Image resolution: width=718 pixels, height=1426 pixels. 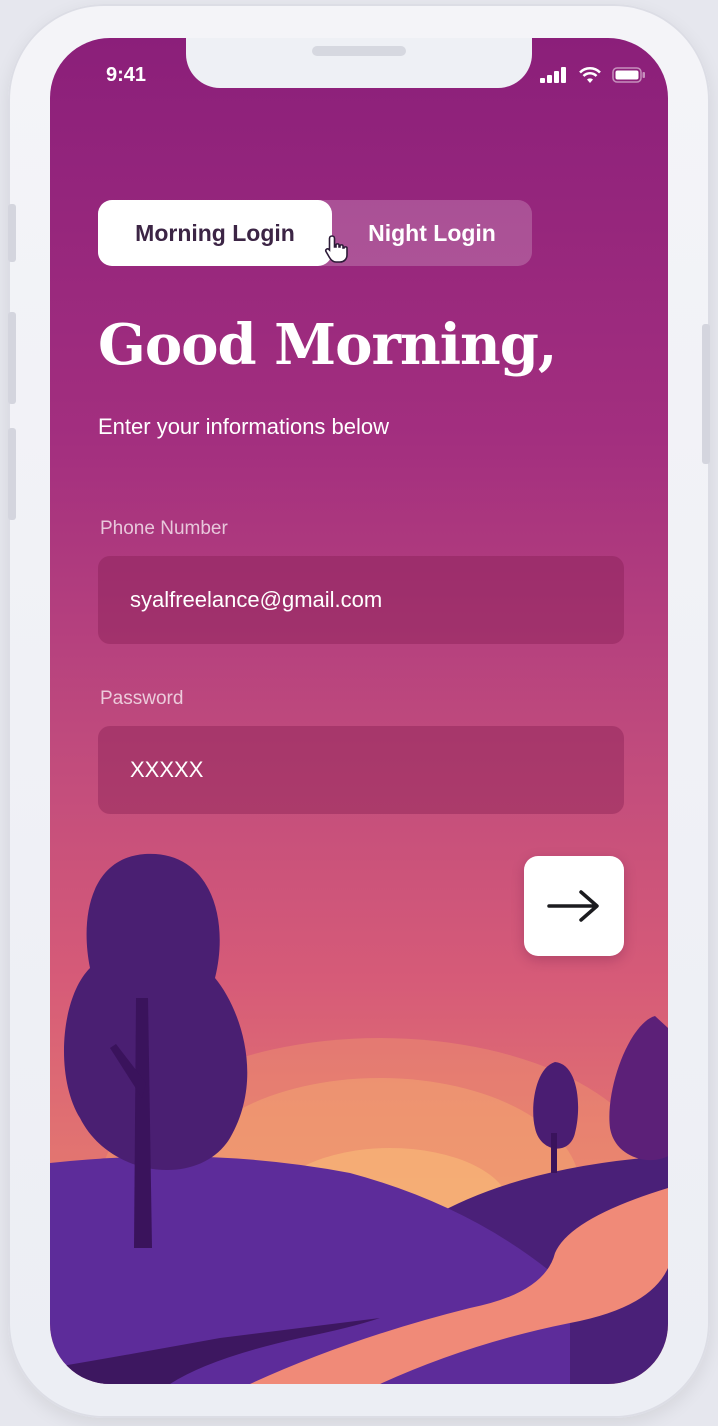 What do you see at coordinates (336, 249) in the screenshot?
I see `hand-cursor-icon` at bounding box center [336, 249].